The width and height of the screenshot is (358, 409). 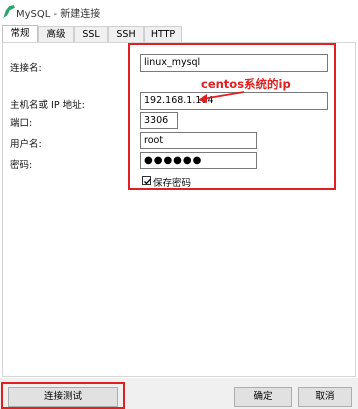 I want to click on annotation-arrow-icon, so click(x=221, y=97).